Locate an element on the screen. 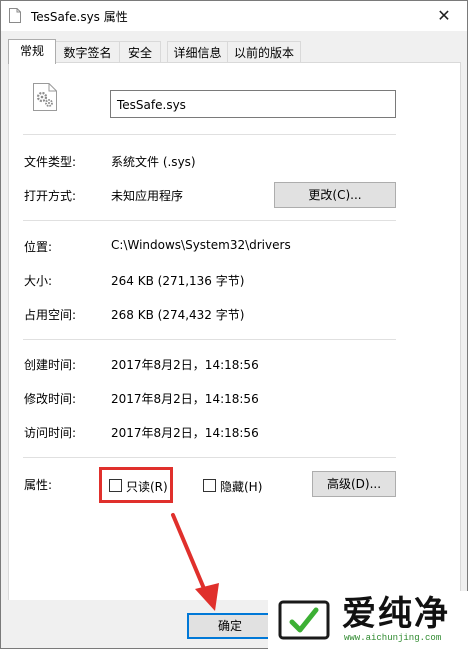 This screenshot has width=468, height=649. open-with-label: 打开方式: is located at coordinates (50, 196).